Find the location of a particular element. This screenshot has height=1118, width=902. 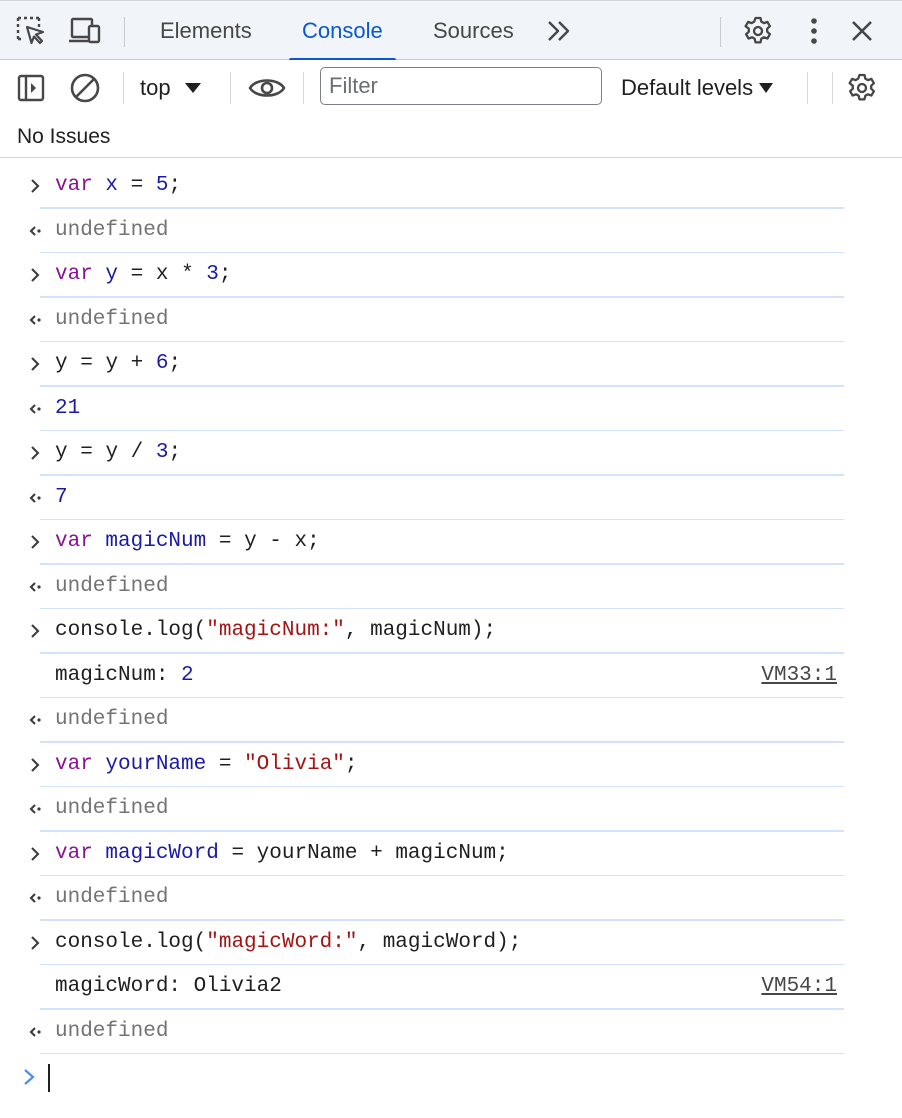

console-message-text: var yourName = "Olivia"; is located at coordinates (206, 764).